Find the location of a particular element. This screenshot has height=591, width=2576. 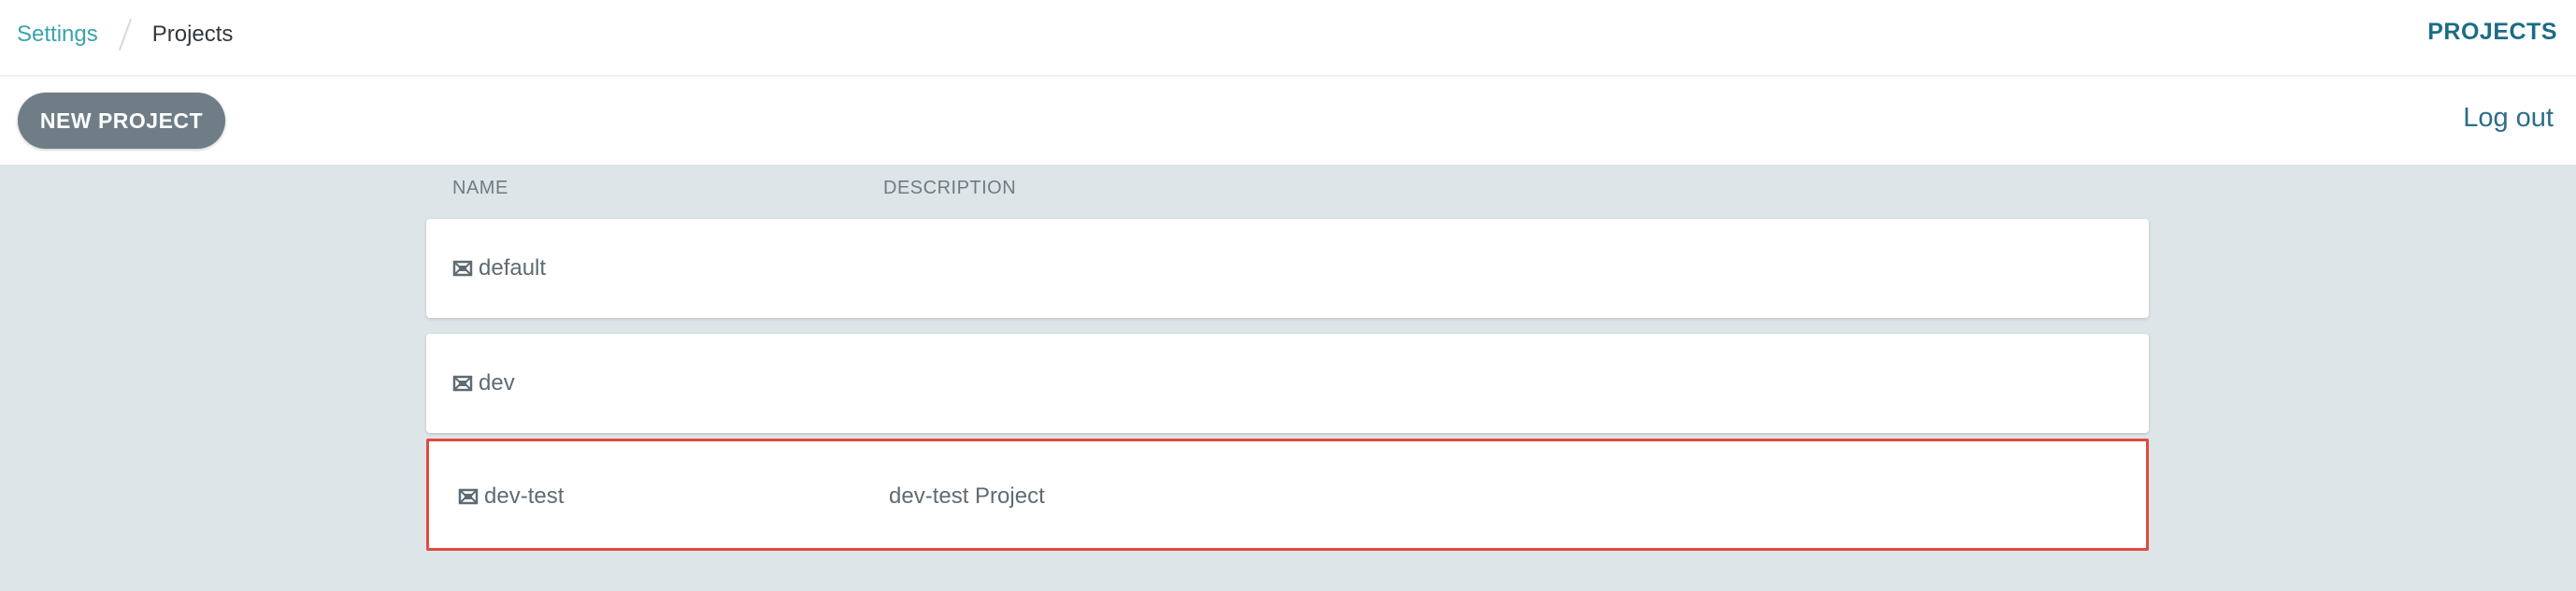

row-body: dev-test dev-test Project is located at coordinates (1287, 496).